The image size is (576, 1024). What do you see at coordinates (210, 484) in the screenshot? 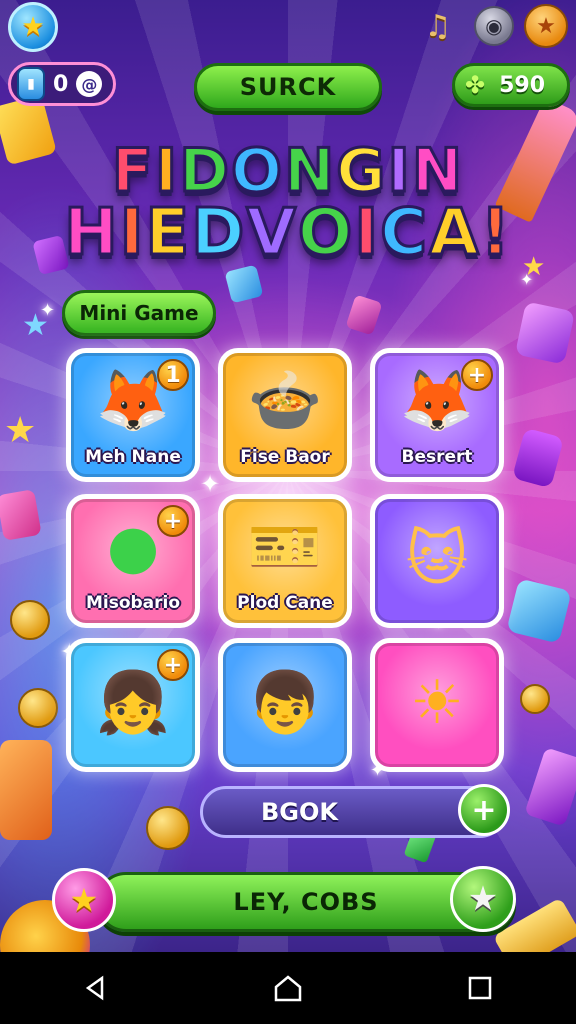
I see `sparkle-decoration: ✦` at bounding box center [210, 484].